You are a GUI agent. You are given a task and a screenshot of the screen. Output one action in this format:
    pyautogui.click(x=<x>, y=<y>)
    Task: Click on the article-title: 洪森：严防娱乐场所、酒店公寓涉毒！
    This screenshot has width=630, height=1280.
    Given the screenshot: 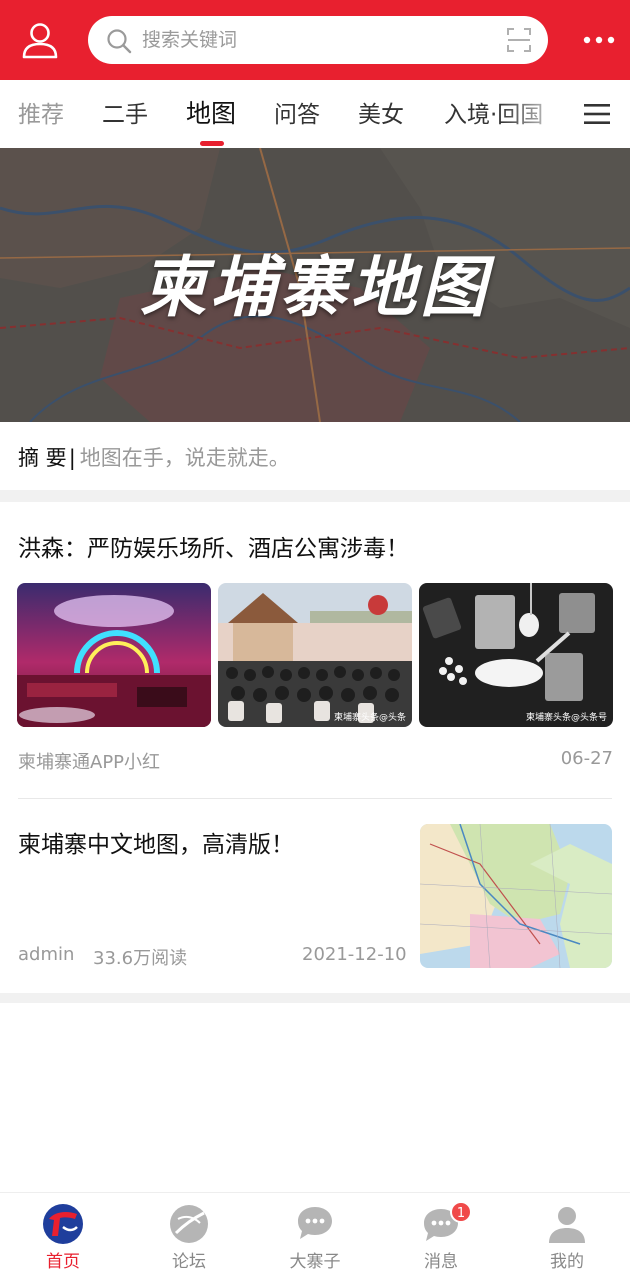 What is the action you would take?
    pyautogui.click(x=213, y=549)
    